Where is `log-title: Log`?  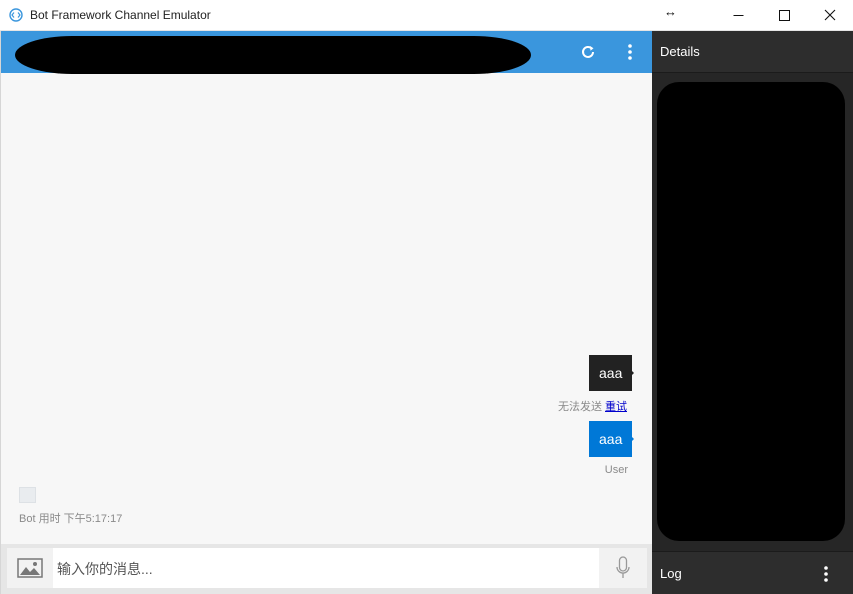
log-title: Log is located at coordinates (671, 573).